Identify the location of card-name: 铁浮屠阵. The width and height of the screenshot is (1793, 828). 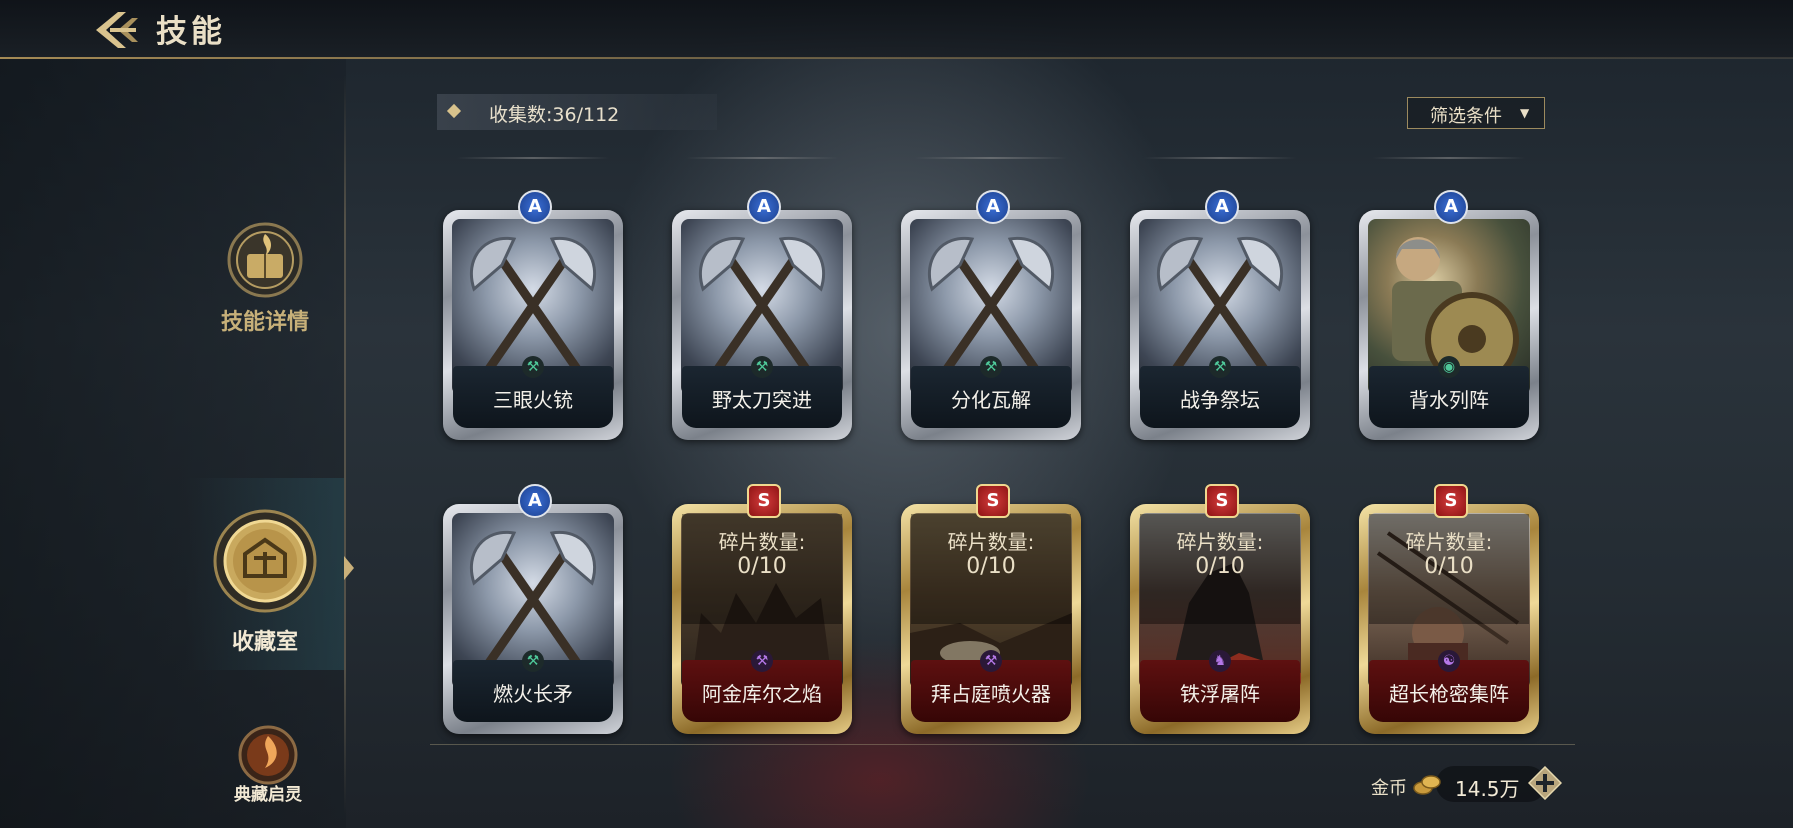
(1220, 694).